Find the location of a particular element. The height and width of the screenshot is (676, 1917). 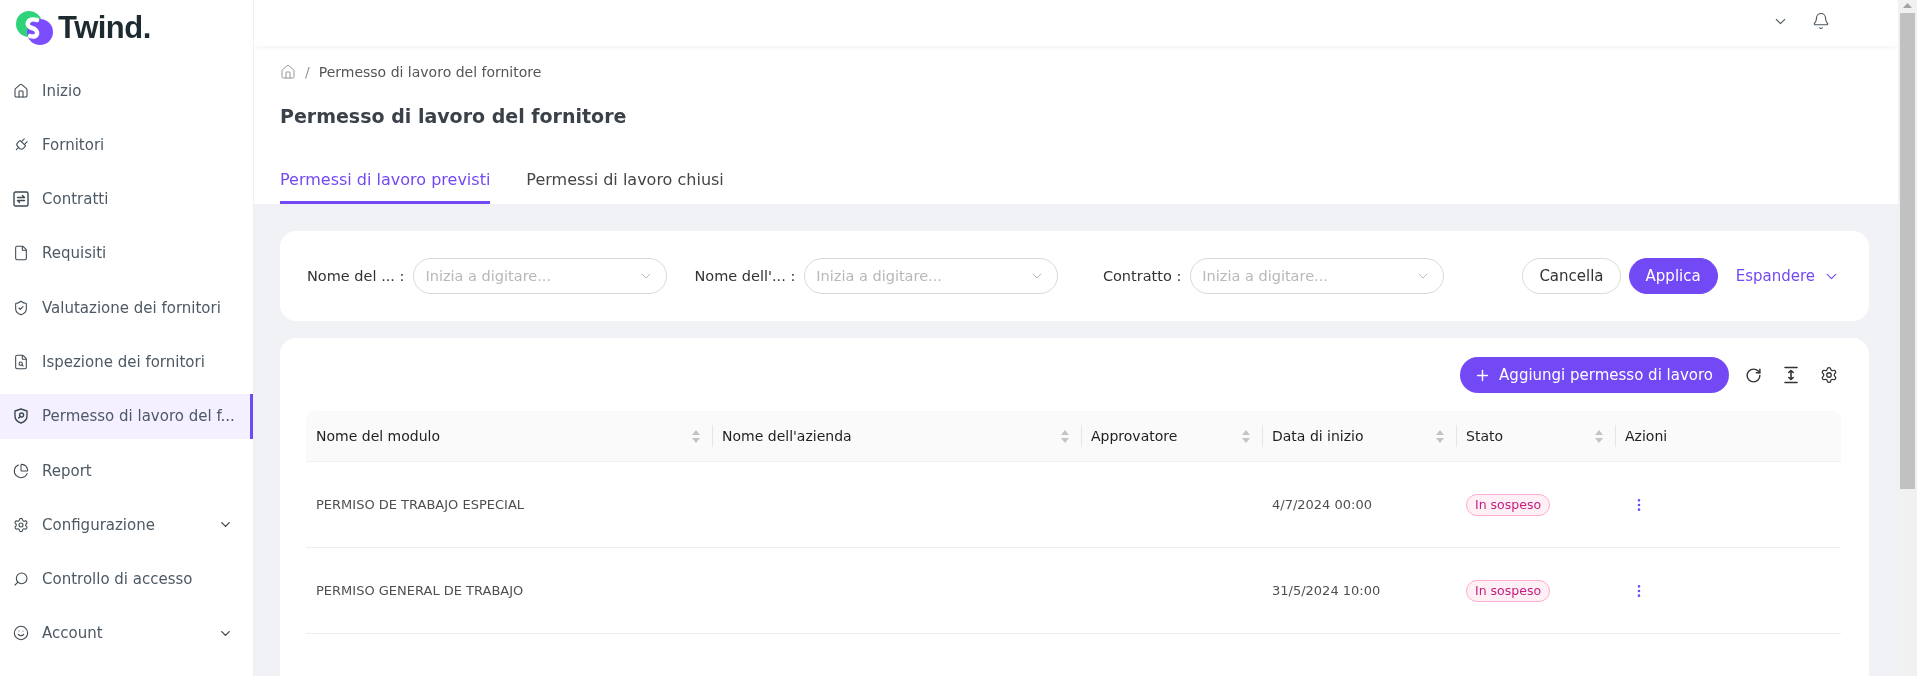

file-icon is located at coordinates (21, 253).